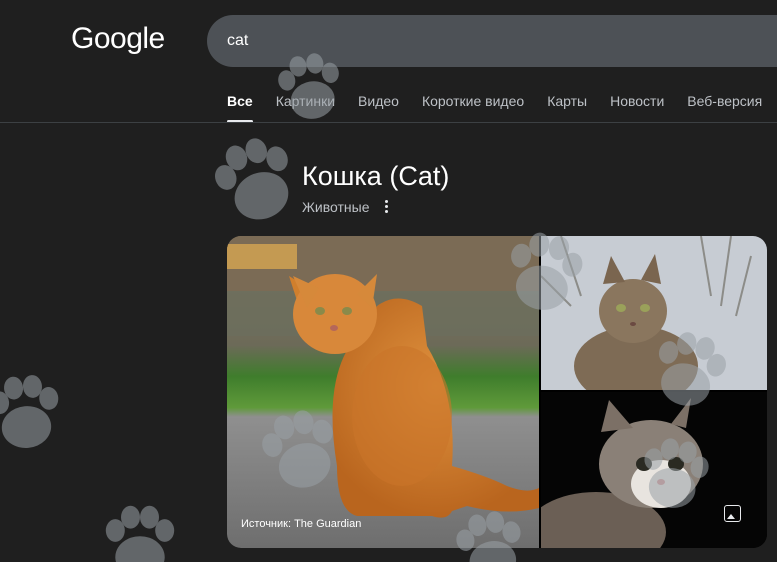 The image size is (777, 562). Describe the element at coordinates (301, 524) in the screenshot. I see `image-source-caption: Источник: The Guardian` at that location.